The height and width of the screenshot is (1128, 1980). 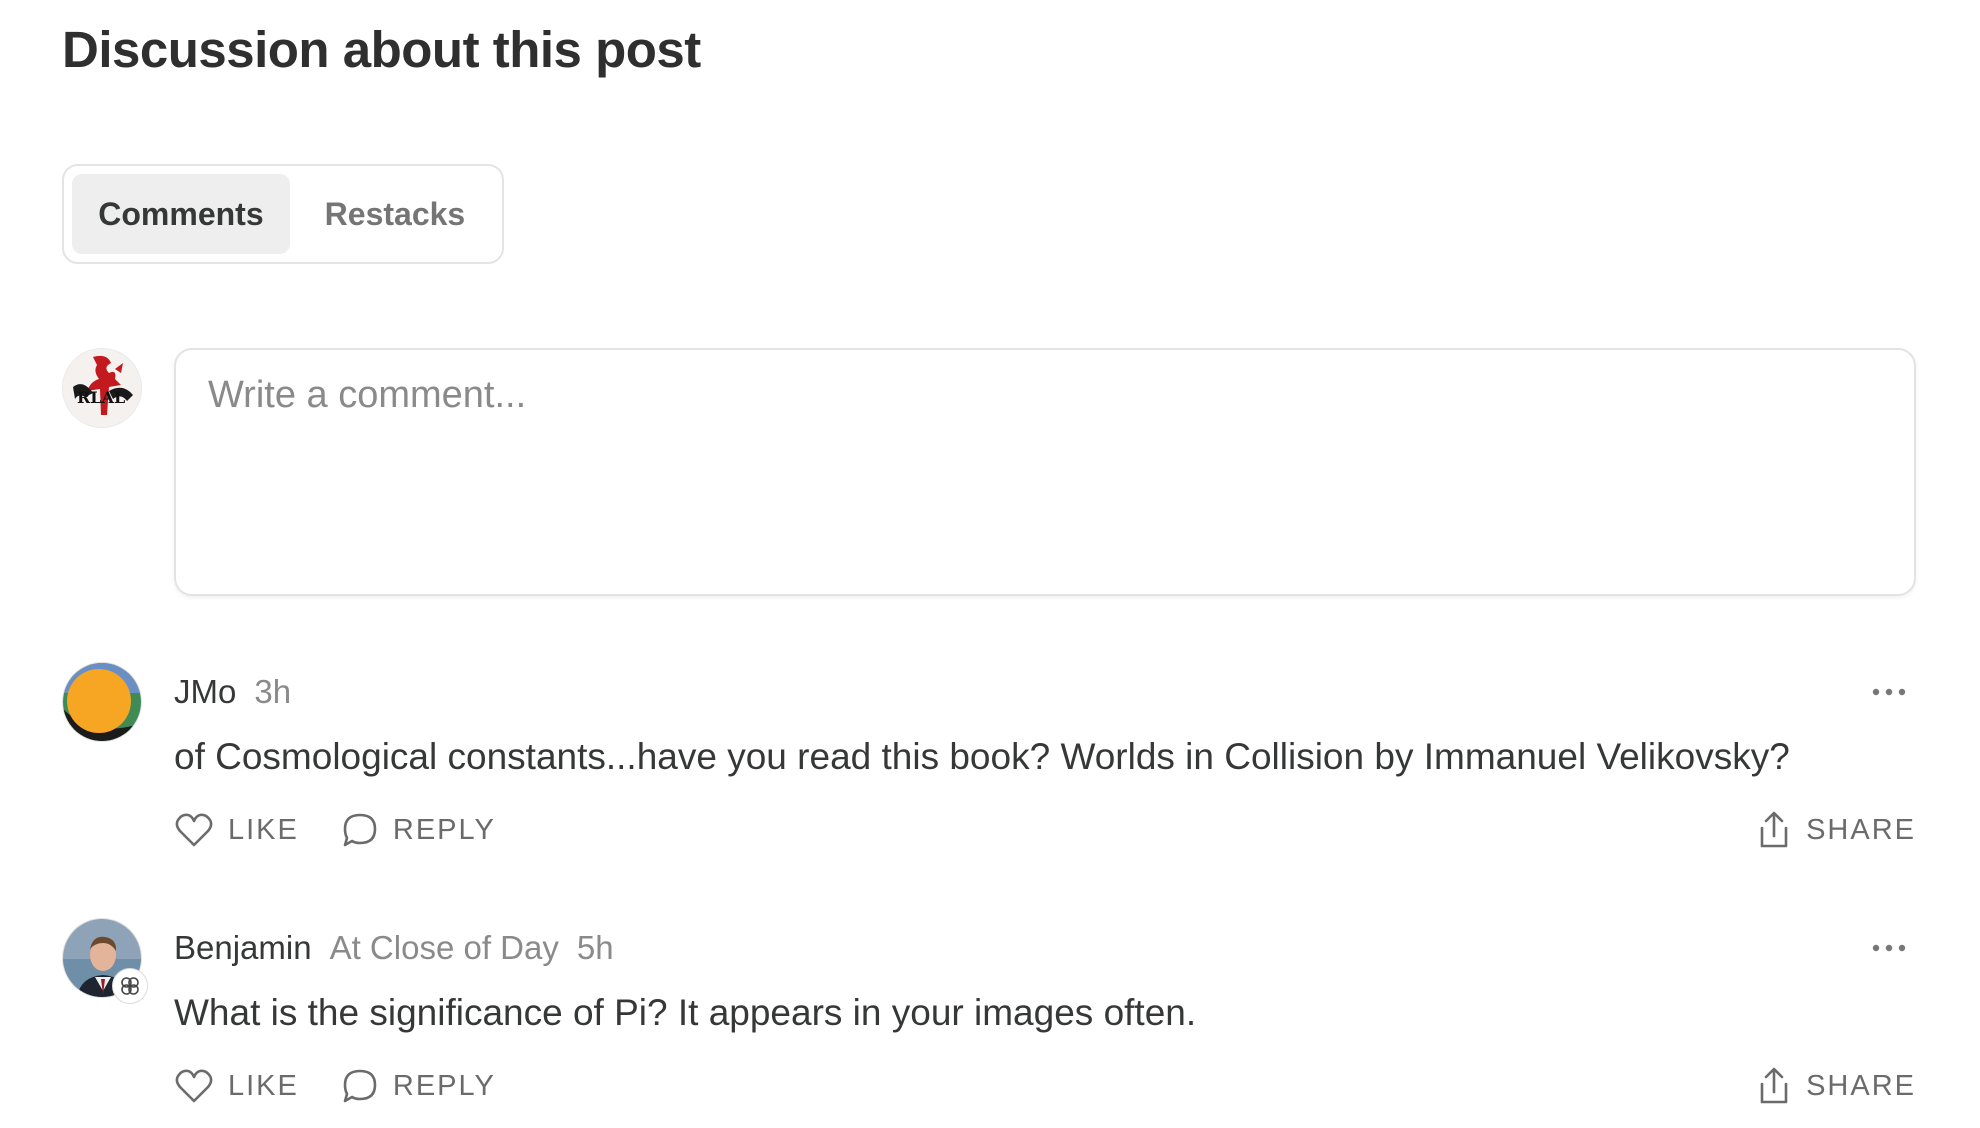 I want to click on clover-icon, so click(x=130, y=986).